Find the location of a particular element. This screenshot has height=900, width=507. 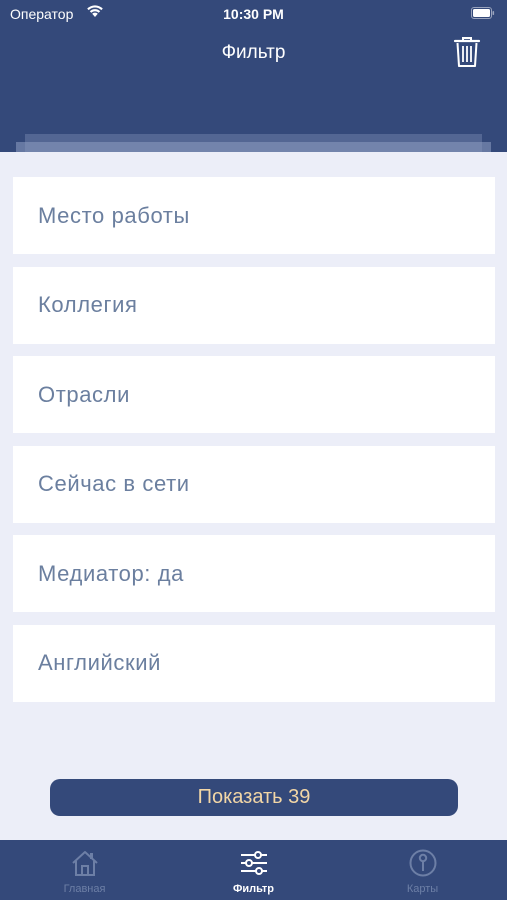

status-time: 10:30 PM is located at coordinates (253, 14).